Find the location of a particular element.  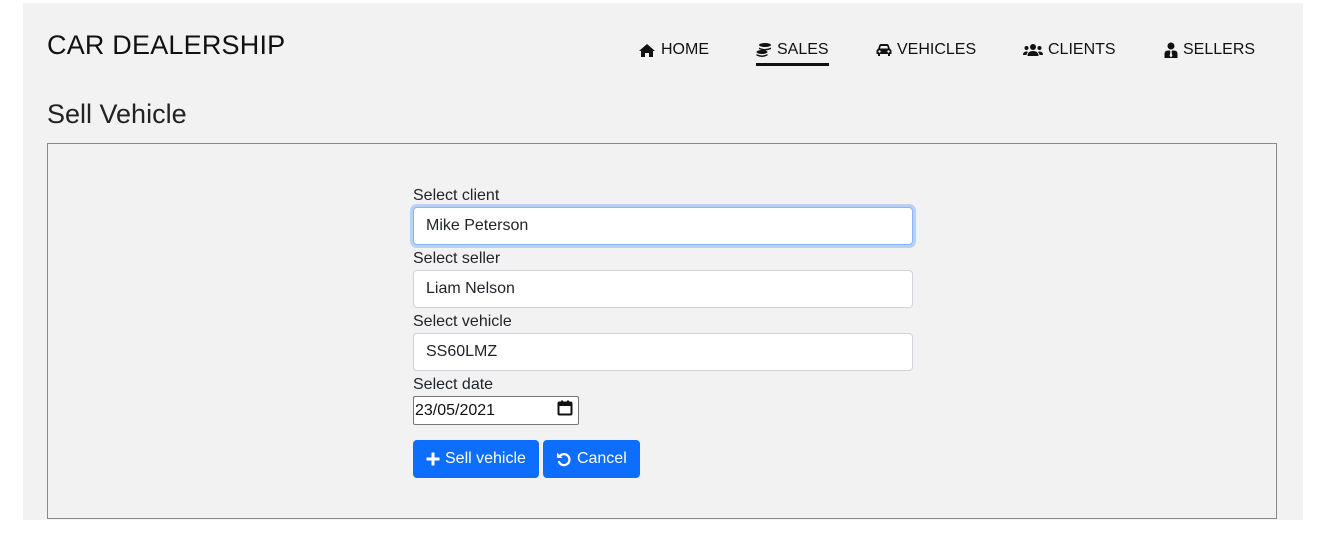

page-title: Sell Vehicle is located at coordinates (117, 114).